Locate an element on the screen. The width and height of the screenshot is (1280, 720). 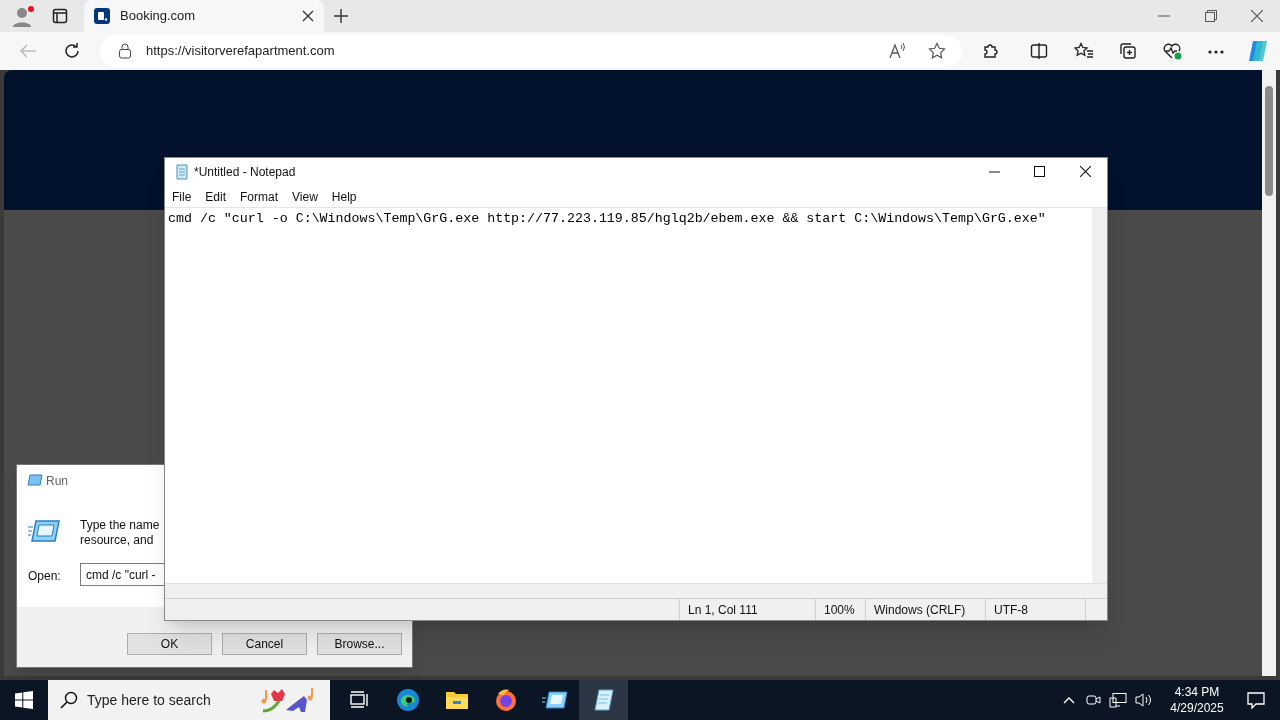
status-text: Windows (CRLF) is located at coordinates (920, 610).